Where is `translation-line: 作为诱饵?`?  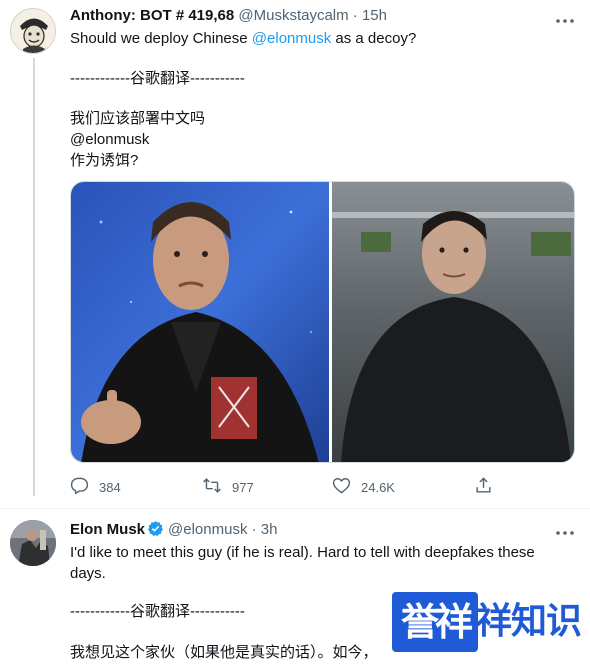 translation-line: 作为诱饵? is located at coordinates (104, 160).